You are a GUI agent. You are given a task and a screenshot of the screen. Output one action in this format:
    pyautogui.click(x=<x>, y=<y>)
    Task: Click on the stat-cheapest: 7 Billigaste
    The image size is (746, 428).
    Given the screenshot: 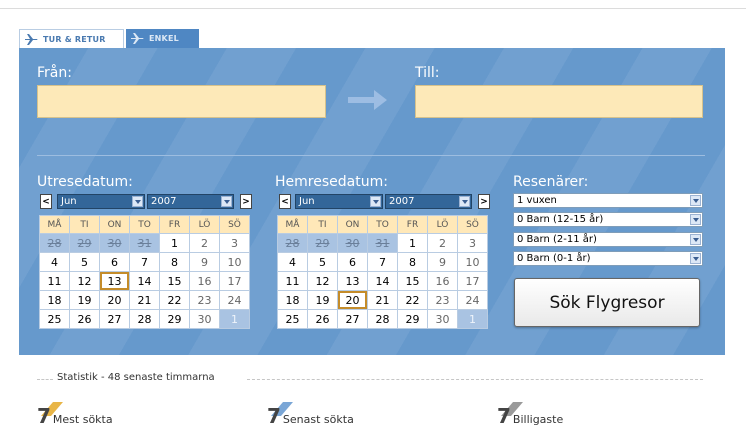 What is the action you would take?
    pyautogui.click(x=530, y=414)
    